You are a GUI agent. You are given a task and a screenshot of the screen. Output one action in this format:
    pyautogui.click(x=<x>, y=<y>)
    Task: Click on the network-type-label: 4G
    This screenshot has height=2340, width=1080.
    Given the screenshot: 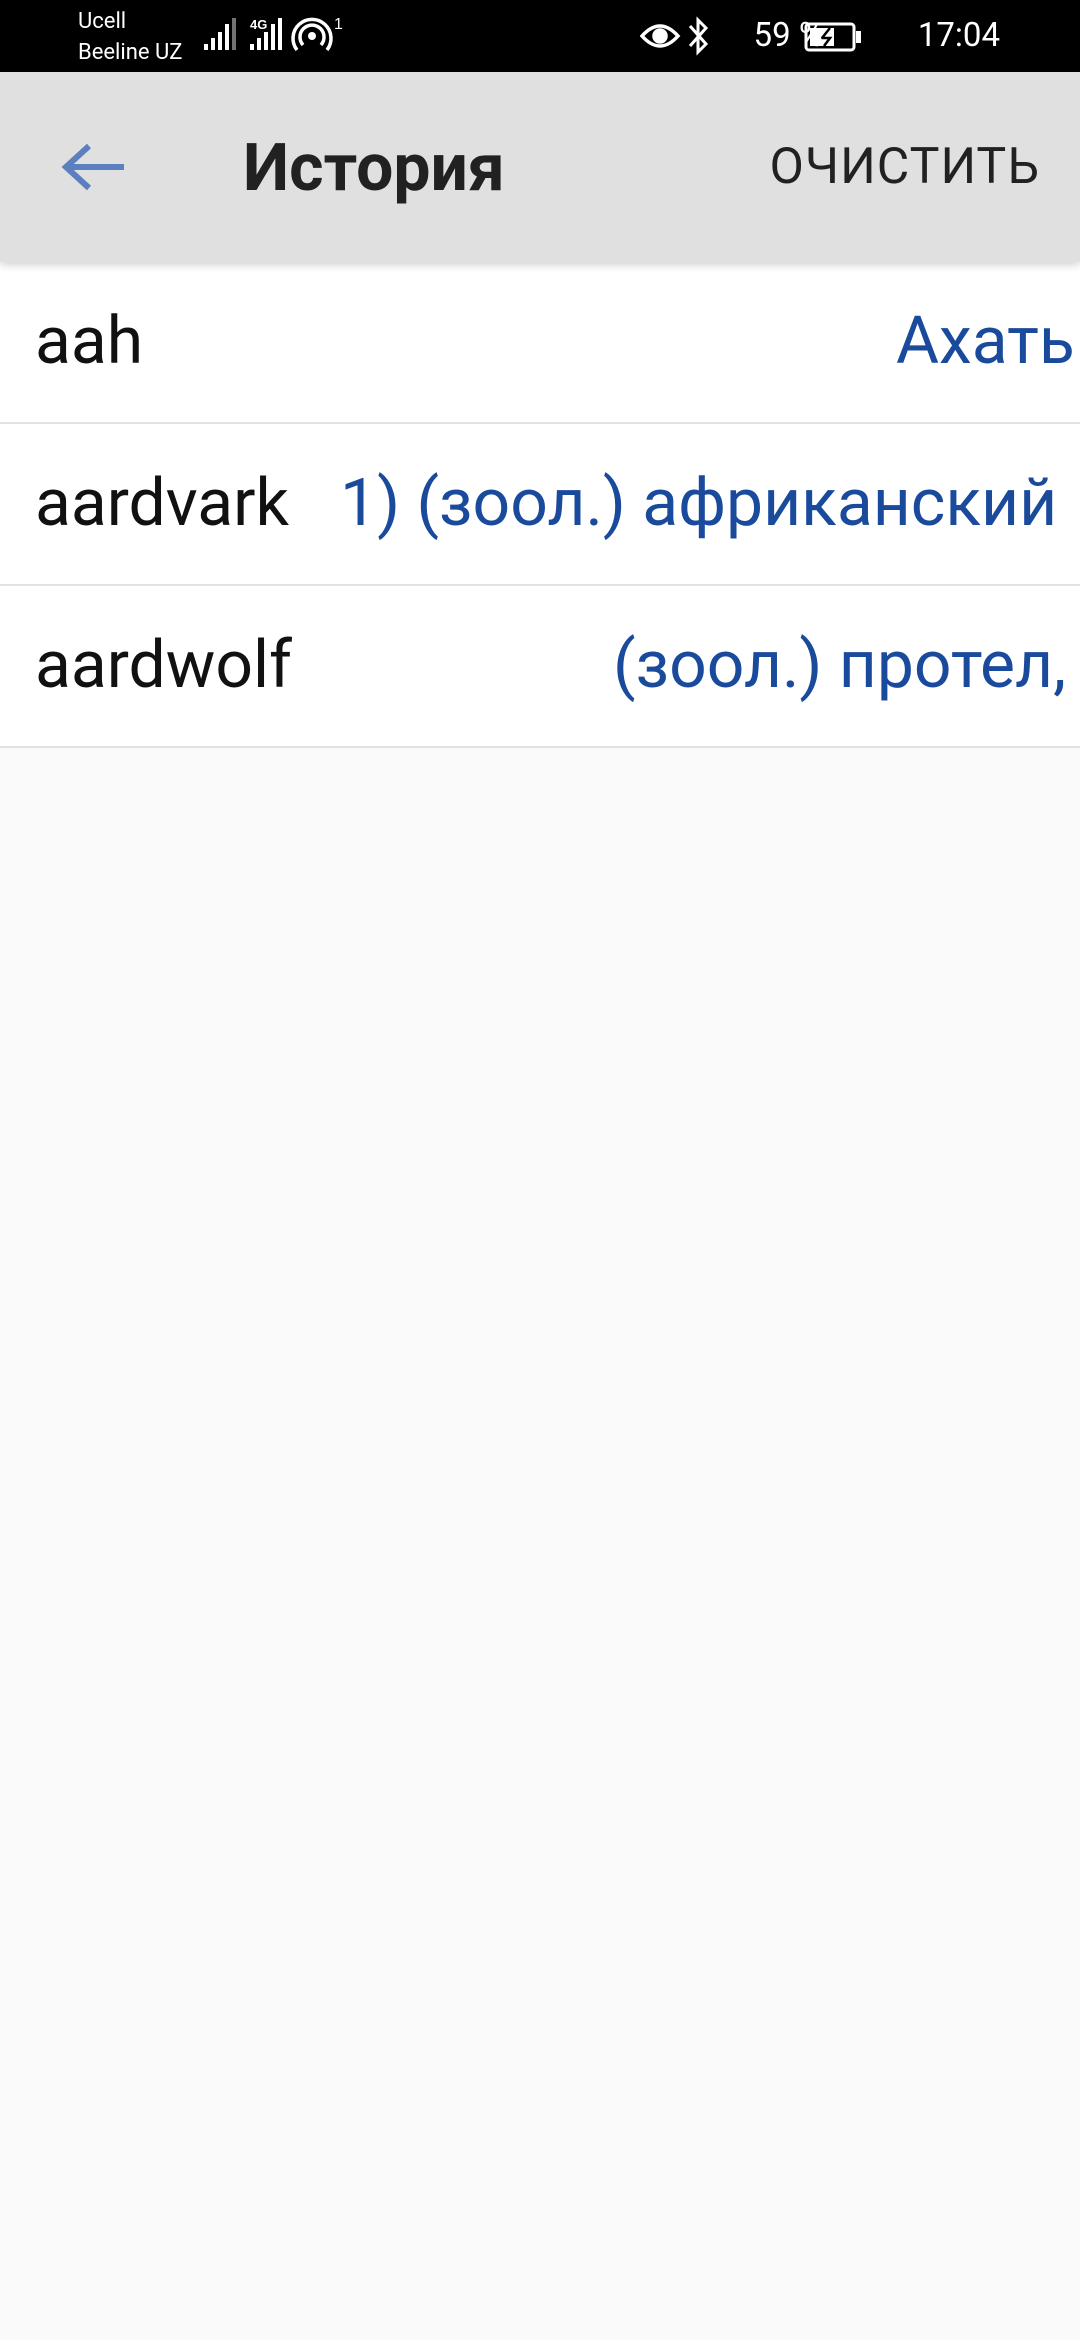 What is the action you would take?
    pyautogui.click(x=258, y=24)
    